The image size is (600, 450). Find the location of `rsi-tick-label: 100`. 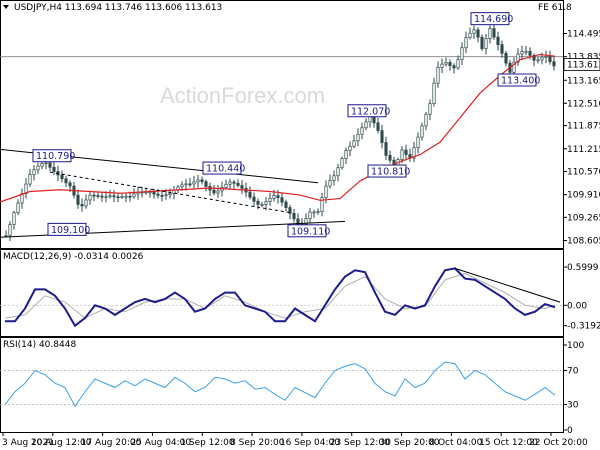

rsi-tick-label: 100 is located at coordinates (575, 346).